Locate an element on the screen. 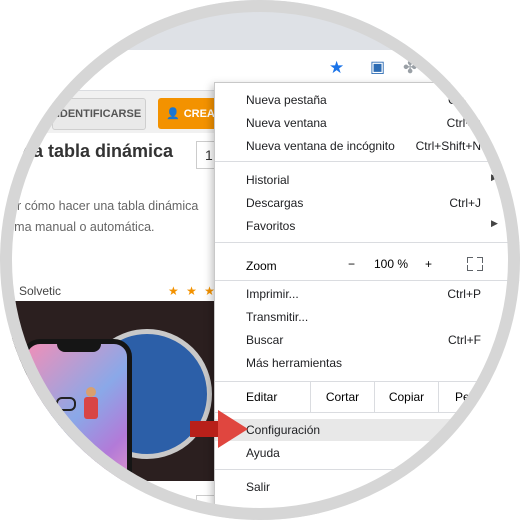 The image size is (520, 520). menu-item-shortcut: Ctrl+N is located at coordinates (463, 123).